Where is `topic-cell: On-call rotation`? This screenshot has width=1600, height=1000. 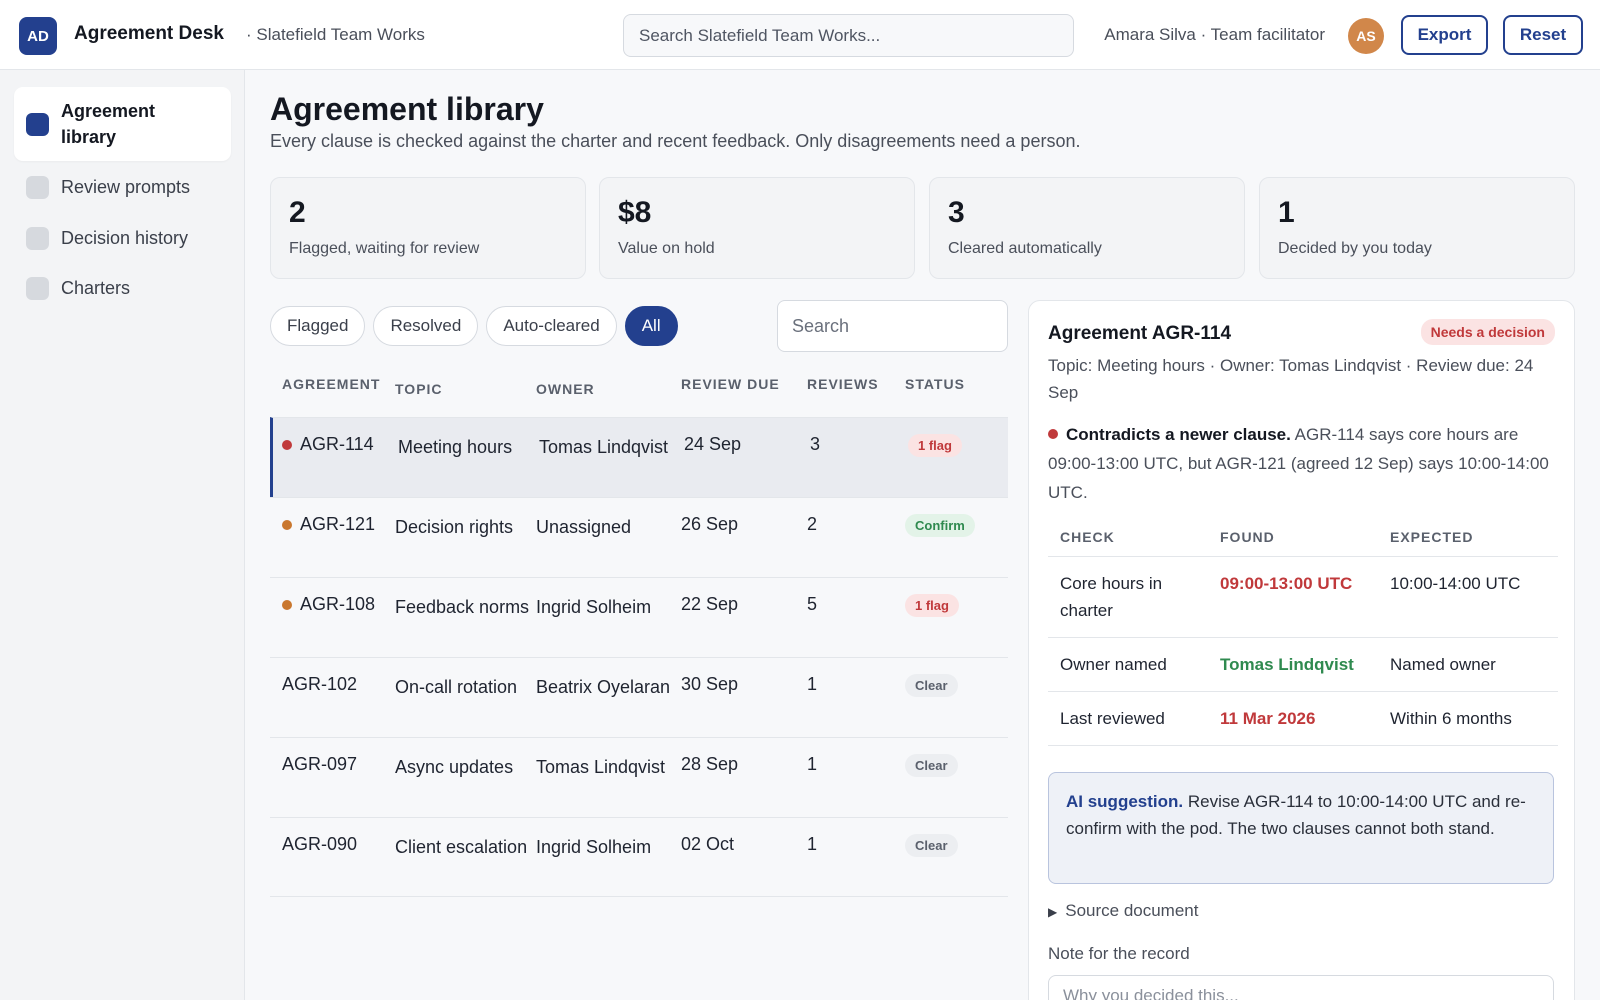 topic-cell: On-call rotation is located at coordinates (456, 687).